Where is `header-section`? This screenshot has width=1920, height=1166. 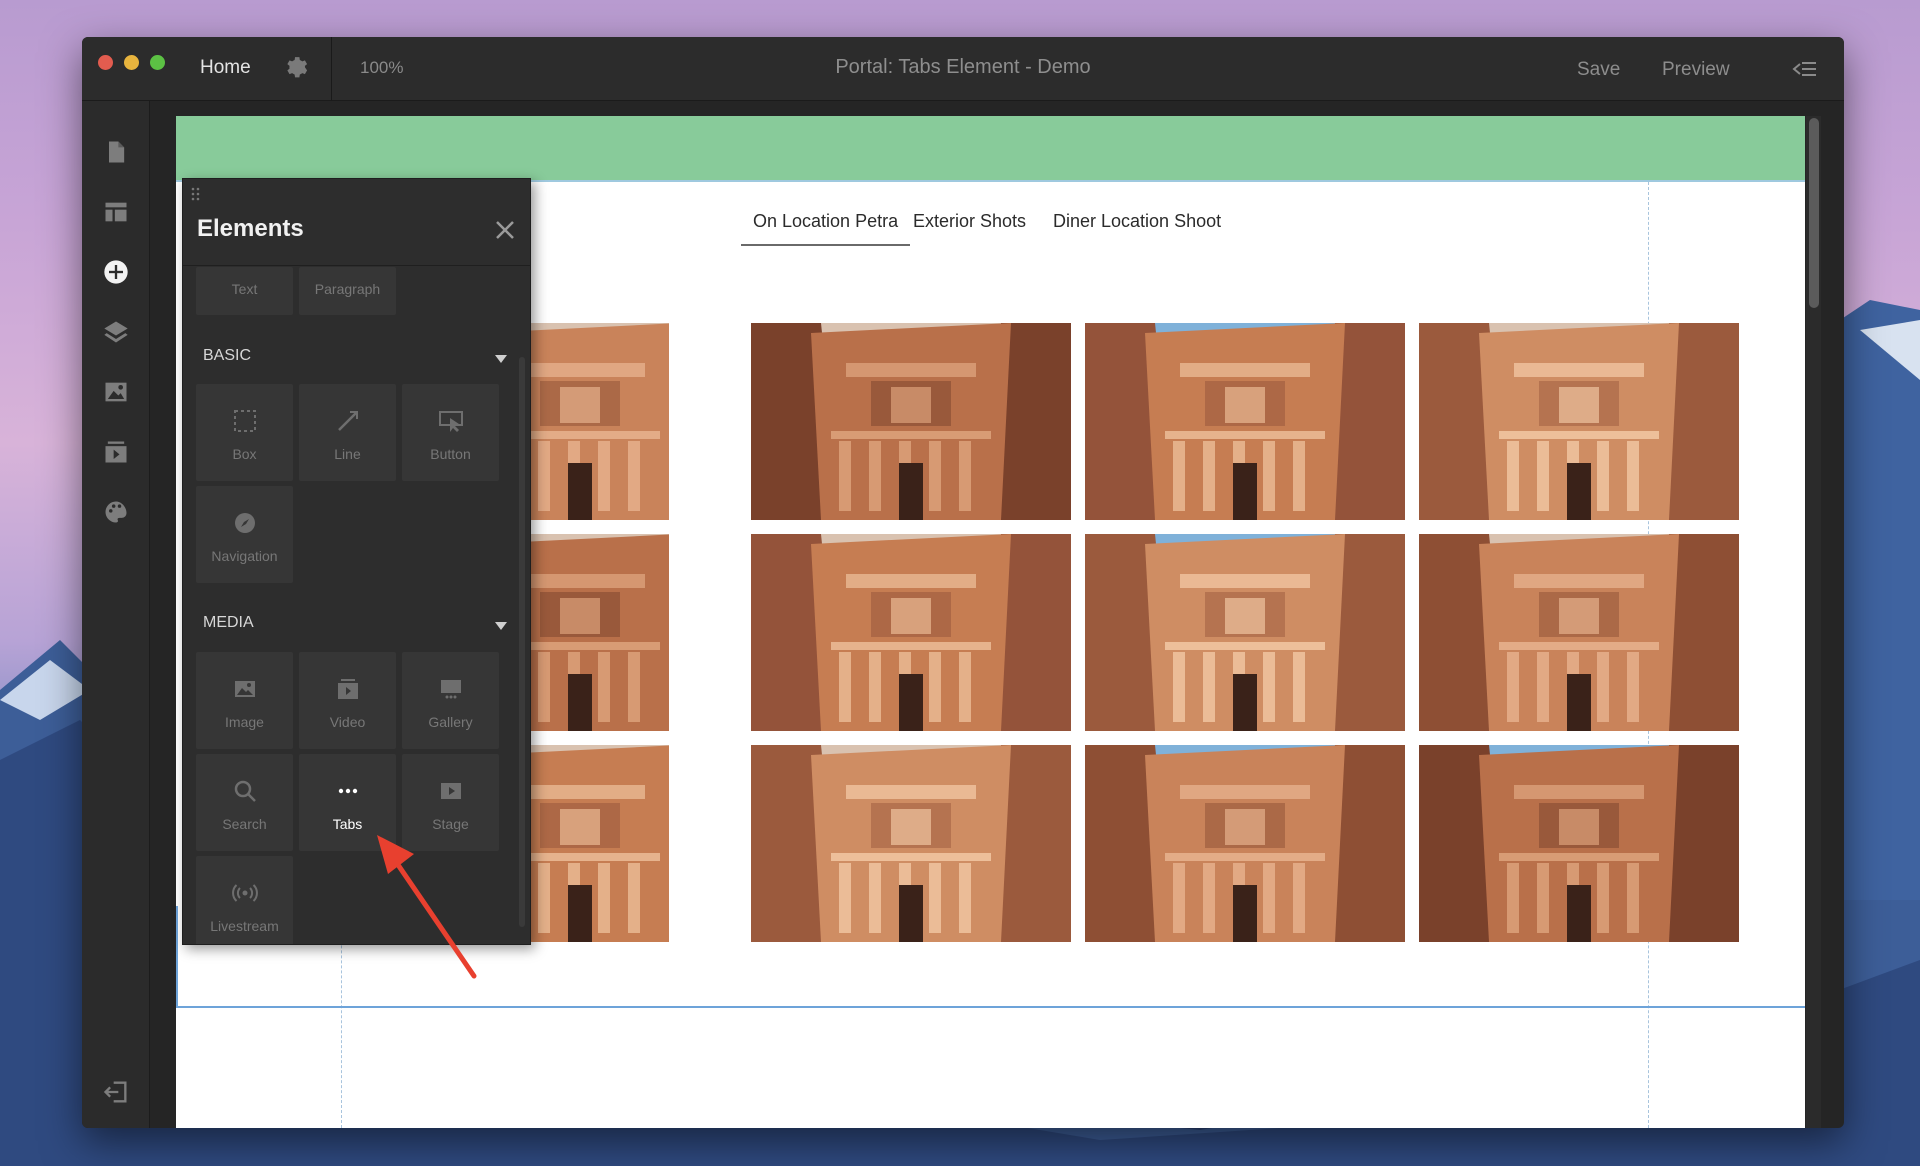
header-section is located at coordinates (990, 149).